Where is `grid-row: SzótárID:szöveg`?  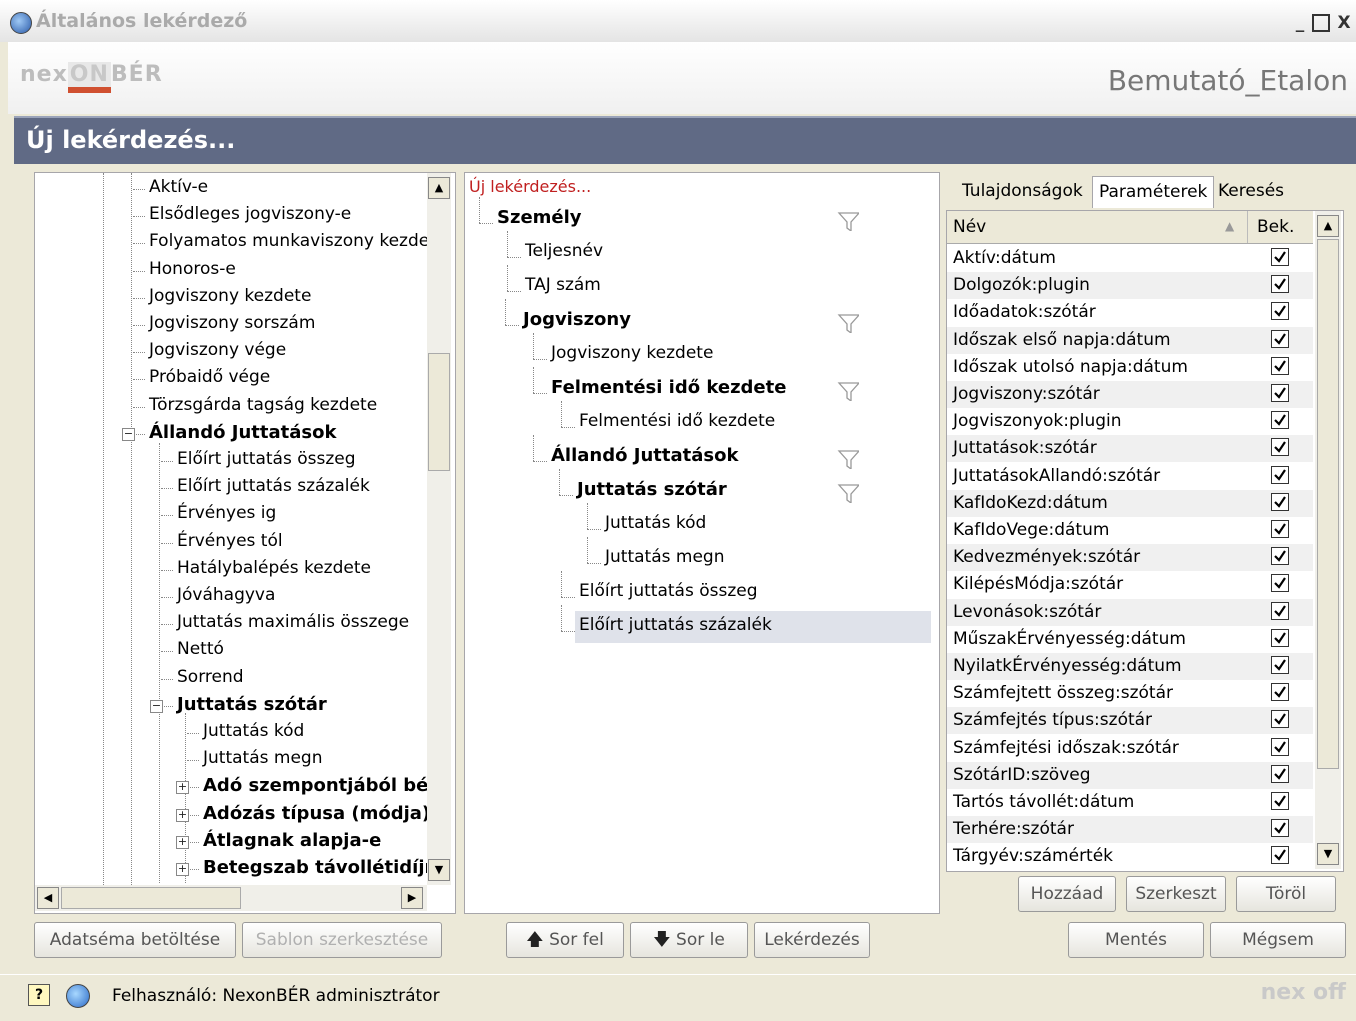
grid-row: SzótárID:szöveg is located at coordinates (1130, 775).